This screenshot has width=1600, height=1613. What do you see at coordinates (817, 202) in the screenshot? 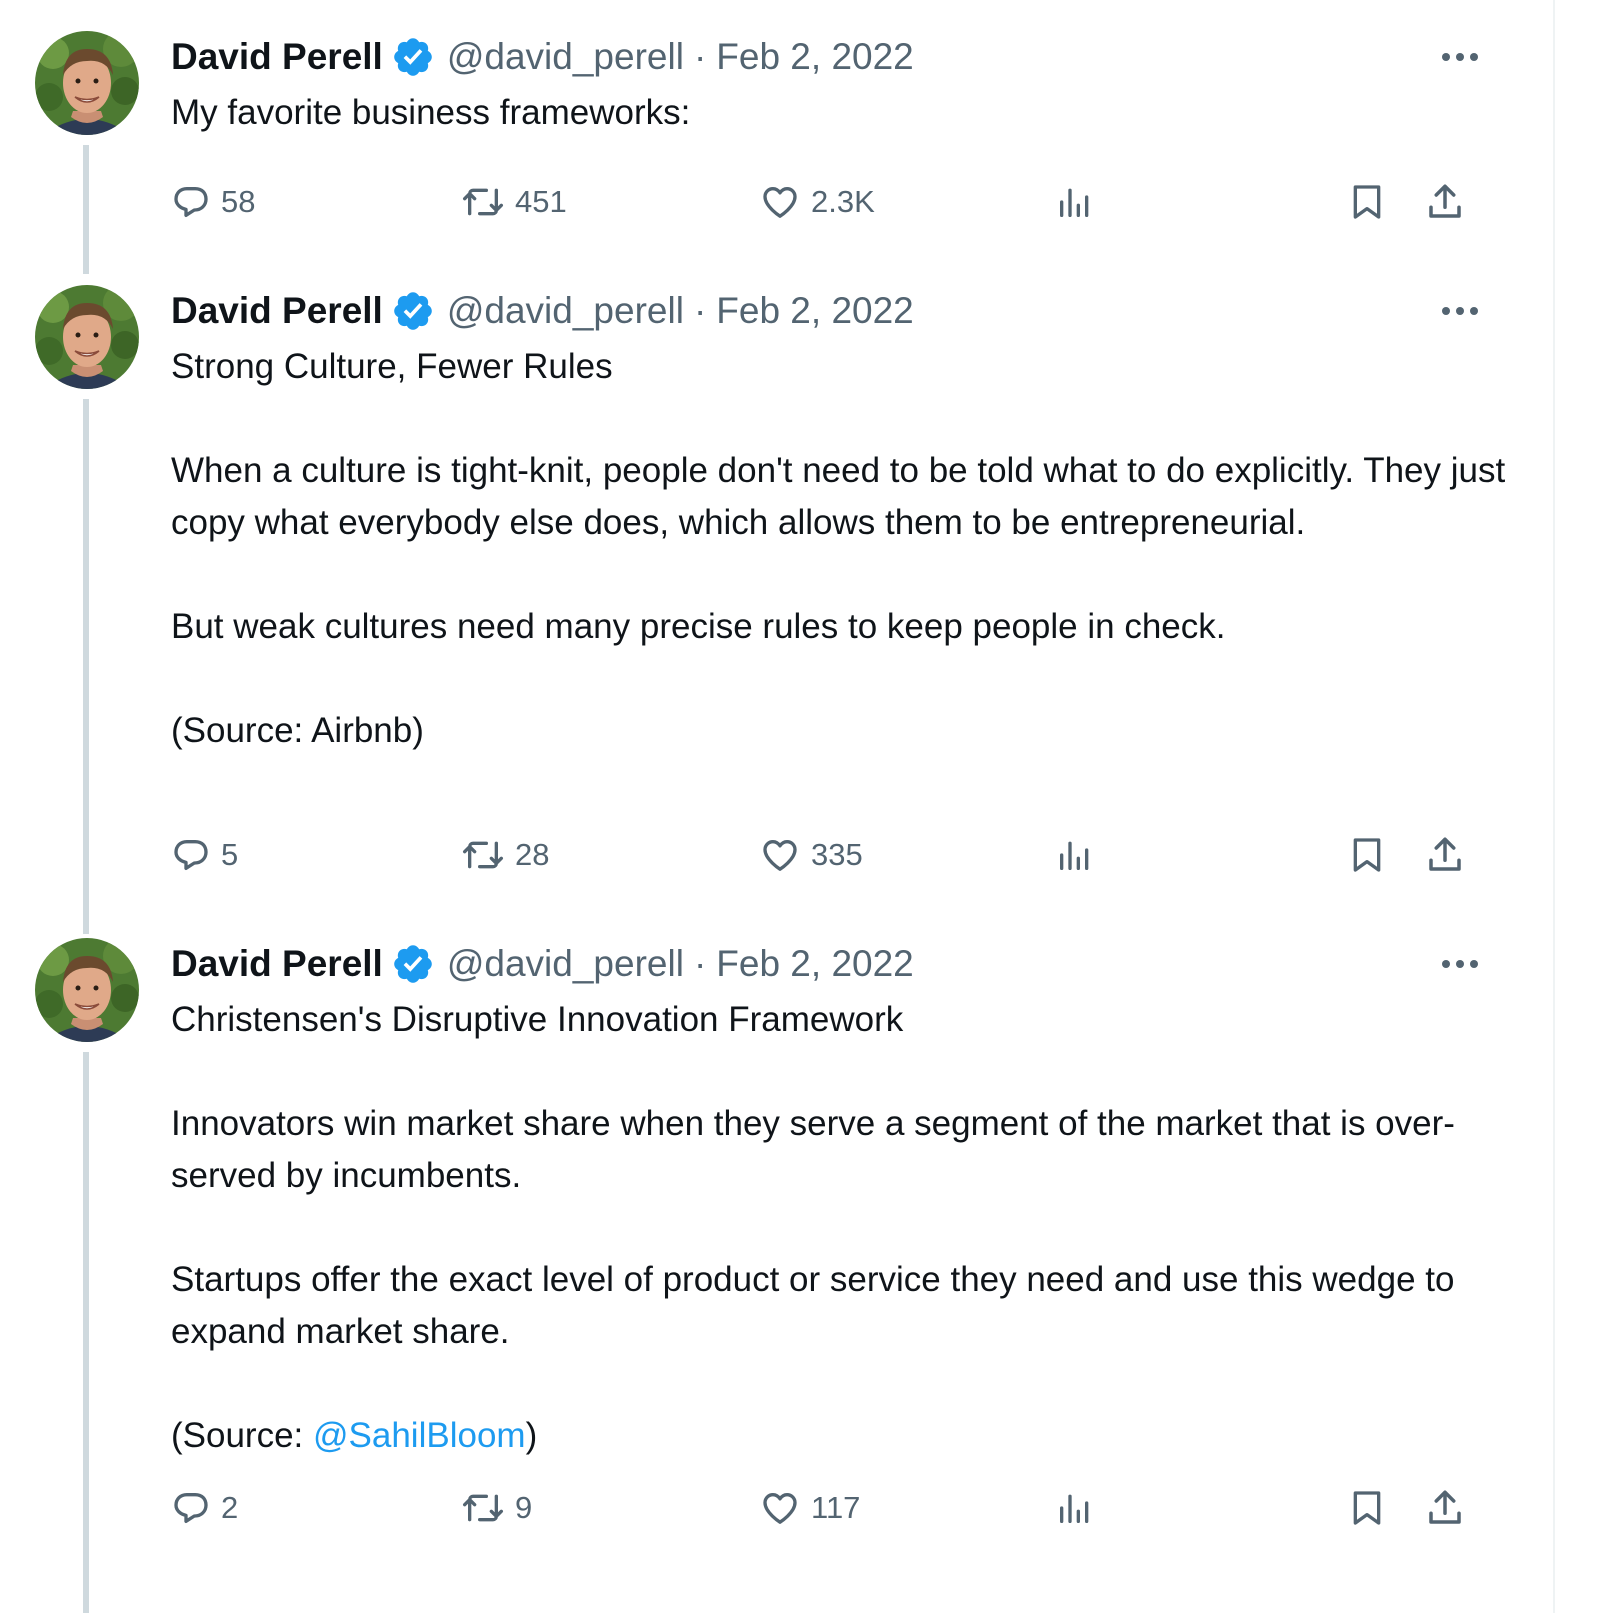
I see `like-button: 2.3K` at bounding box center [817, 202].